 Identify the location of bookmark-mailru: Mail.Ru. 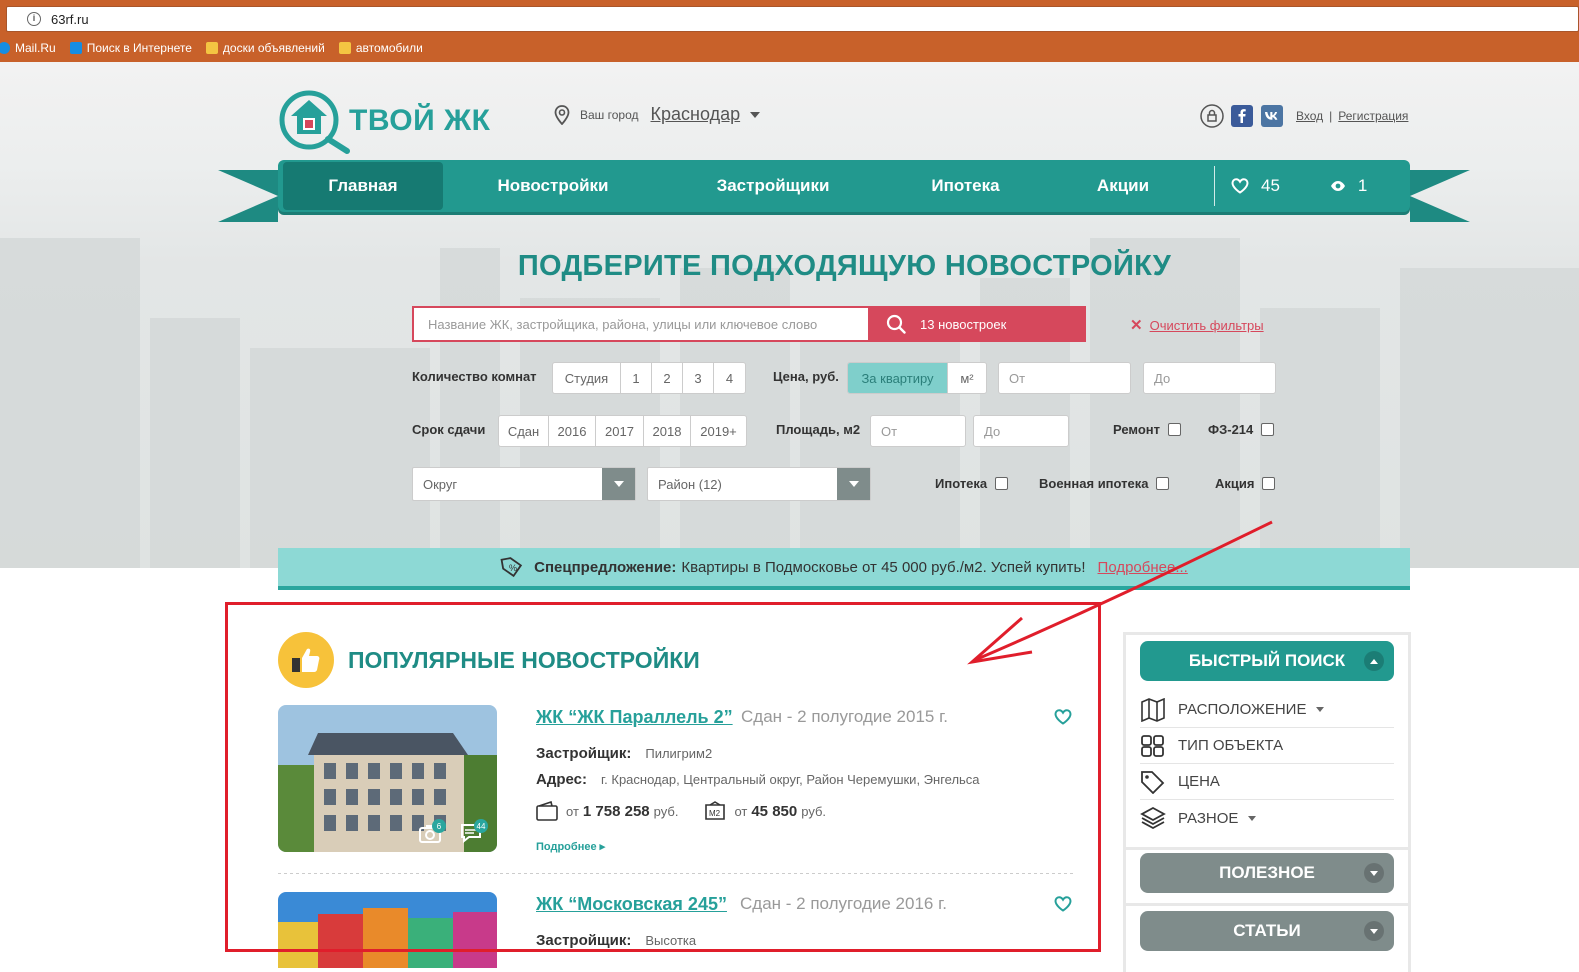
(28, 48).